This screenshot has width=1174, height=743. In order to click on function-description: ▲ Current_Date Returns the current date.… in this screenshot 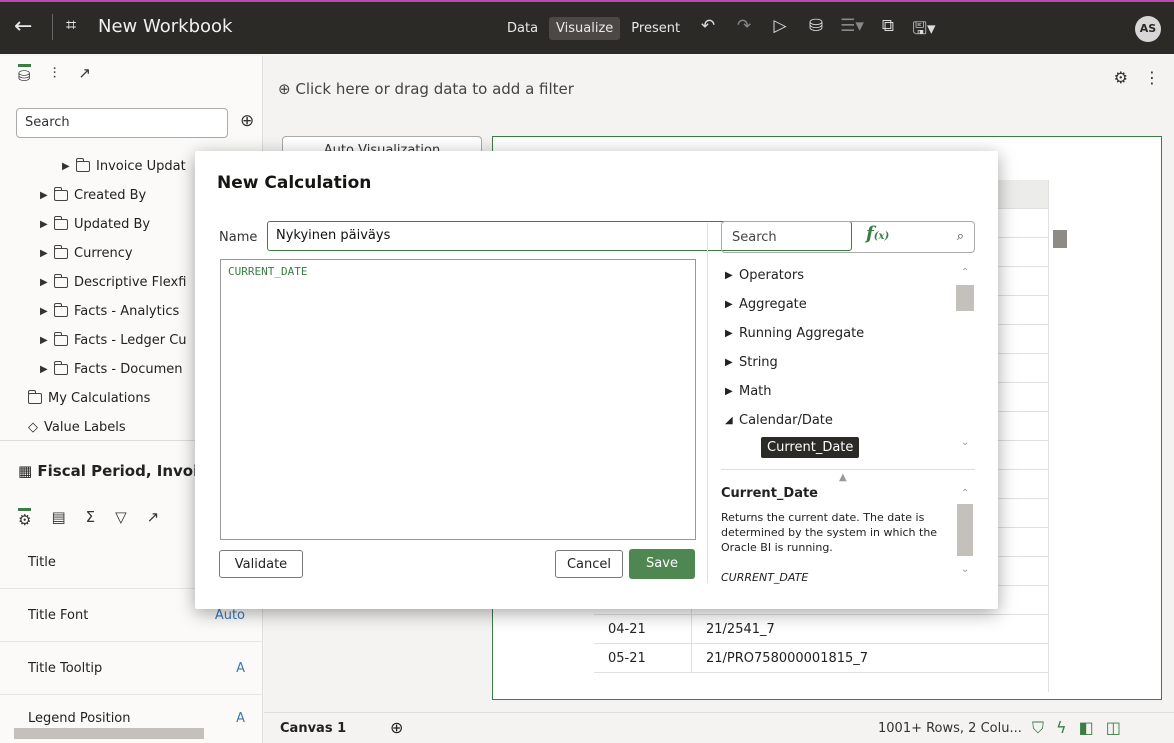, I will do `click(848, 526)`.